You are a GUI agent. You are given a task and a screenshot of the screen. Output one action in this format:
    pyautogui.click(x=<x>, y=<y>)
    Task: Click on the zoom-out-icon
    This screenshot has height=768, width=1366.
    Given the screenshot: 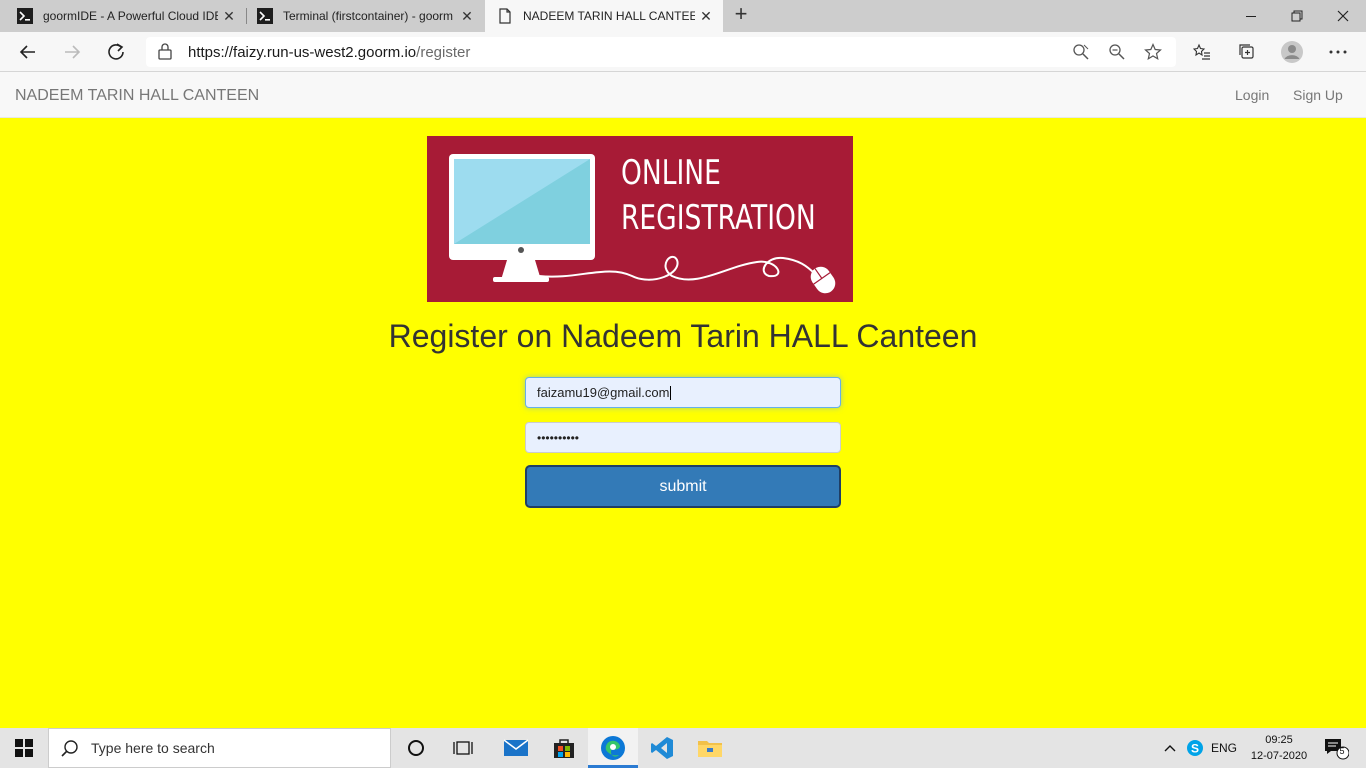 What is the action you would take?
    pyautogui.click(x=1117, y=54)
    